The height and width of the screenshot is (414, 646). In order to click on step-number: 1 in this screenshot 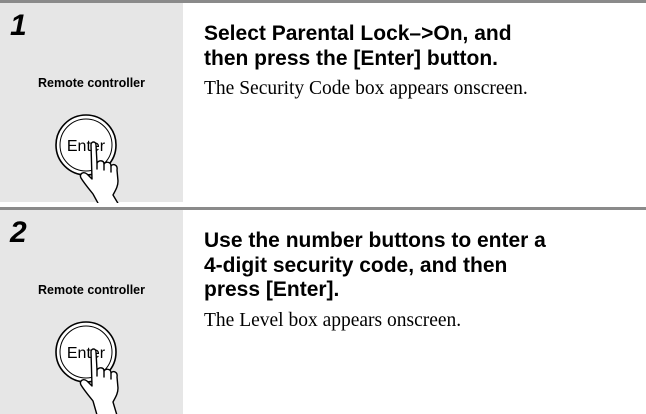, I will do `click(18, 25)`.